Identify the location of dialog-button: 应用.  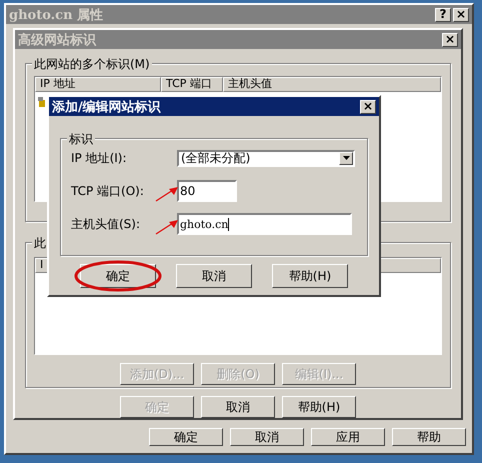
(348, 437).